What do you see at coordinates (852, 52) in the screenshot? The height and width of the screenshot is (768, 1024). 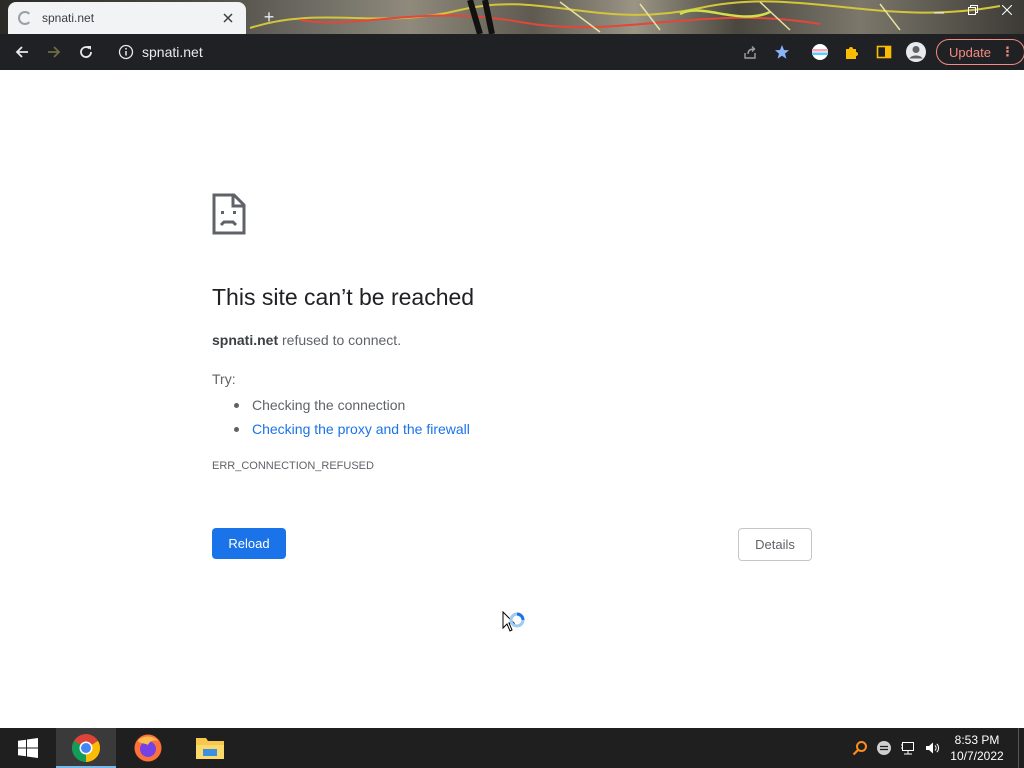 I see `extensions-puzzle-icon` at bounding box center [852, 52].